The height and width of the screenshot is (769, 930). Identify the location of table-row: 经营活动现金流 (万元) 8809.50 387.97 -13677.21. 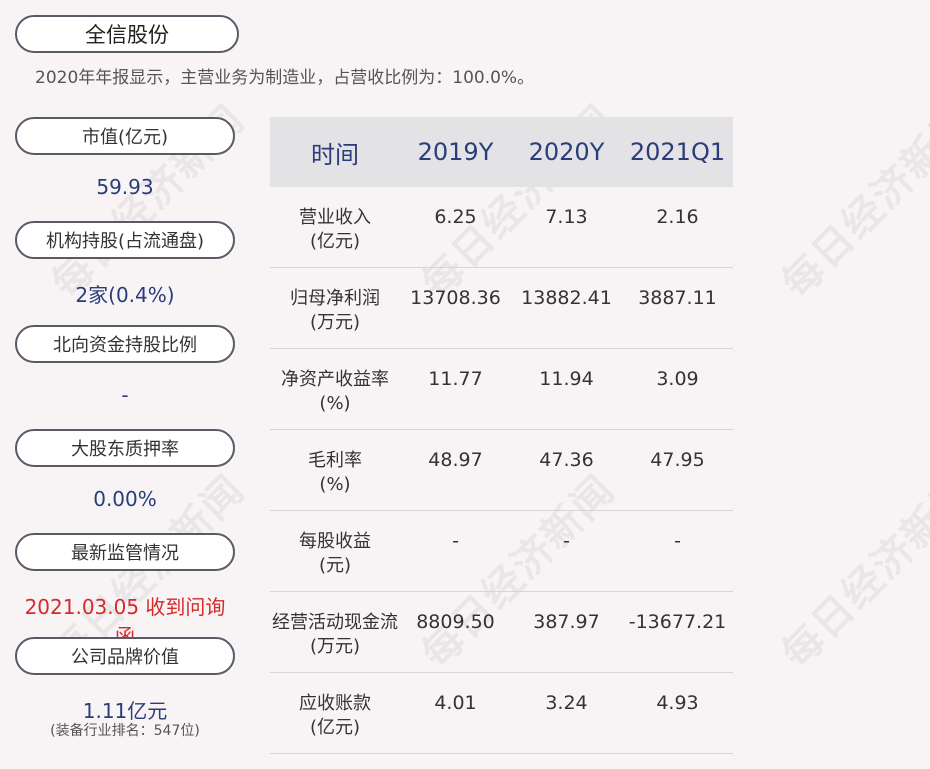
(501, 632).